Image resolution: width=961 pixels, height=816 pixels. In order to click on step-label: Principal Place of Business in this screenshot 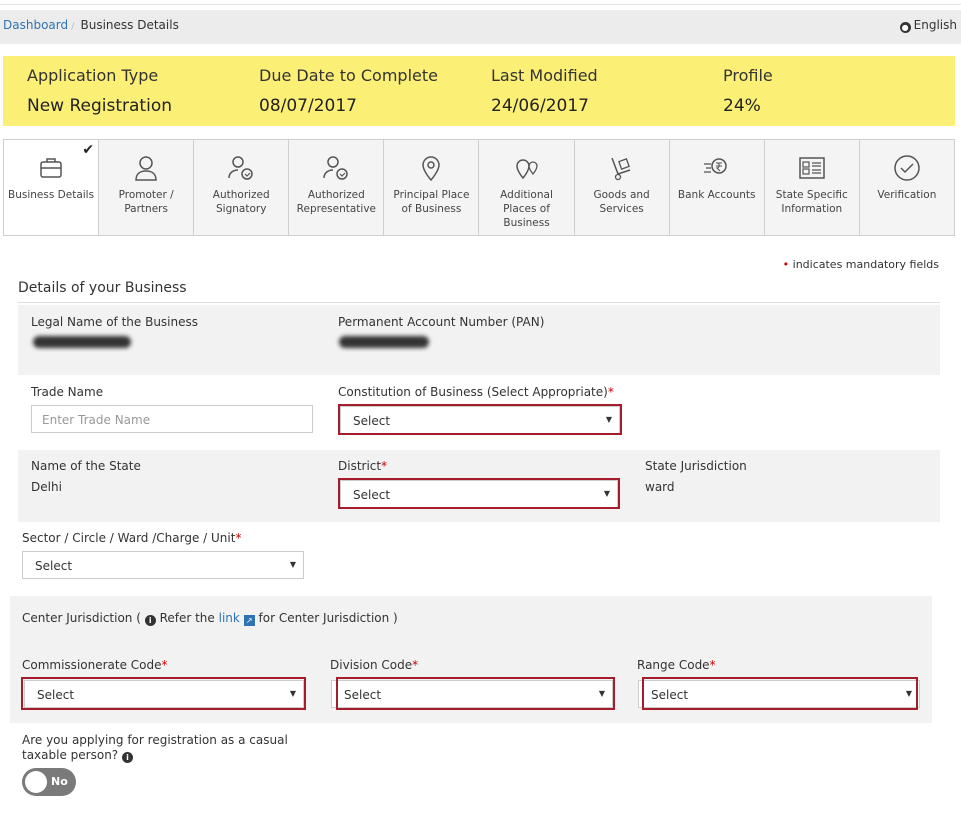, I will do `click(431, 202)`.